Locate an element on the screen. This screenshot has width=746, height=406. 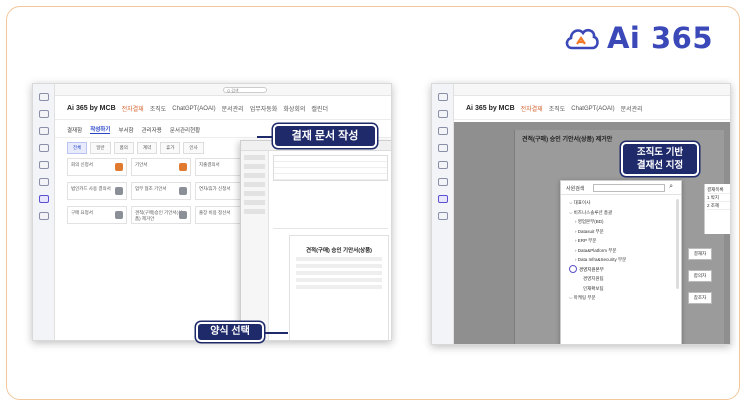
form-card: 업무 협조 기안서 is located at coordinates (161, 191).